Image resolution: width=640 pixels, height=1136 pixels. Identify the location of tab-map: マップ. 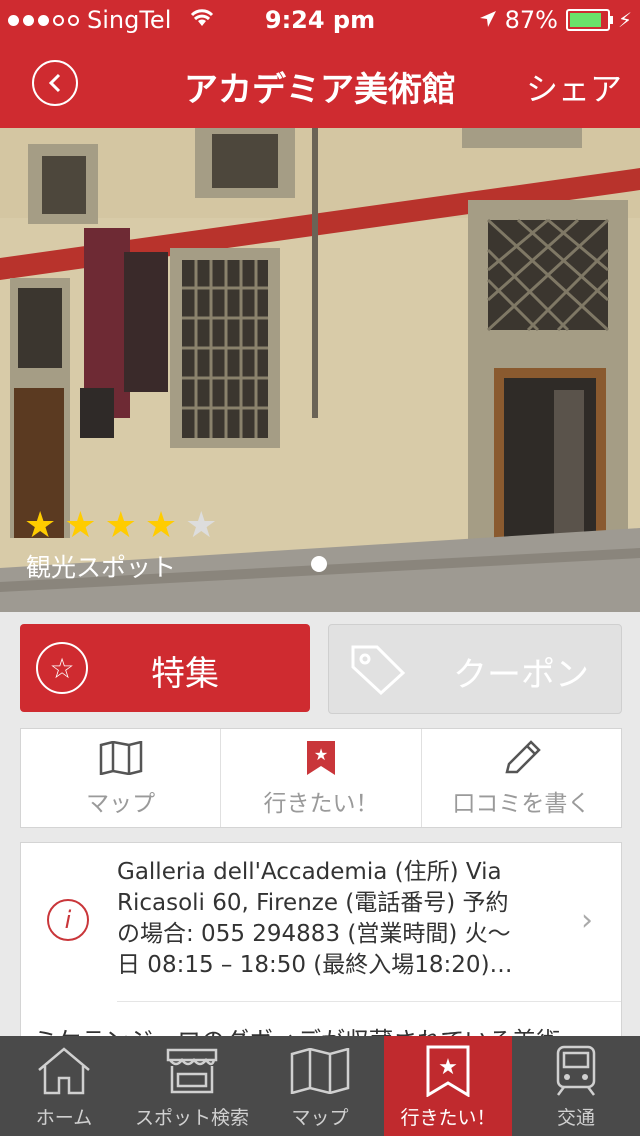
(320, 1086).